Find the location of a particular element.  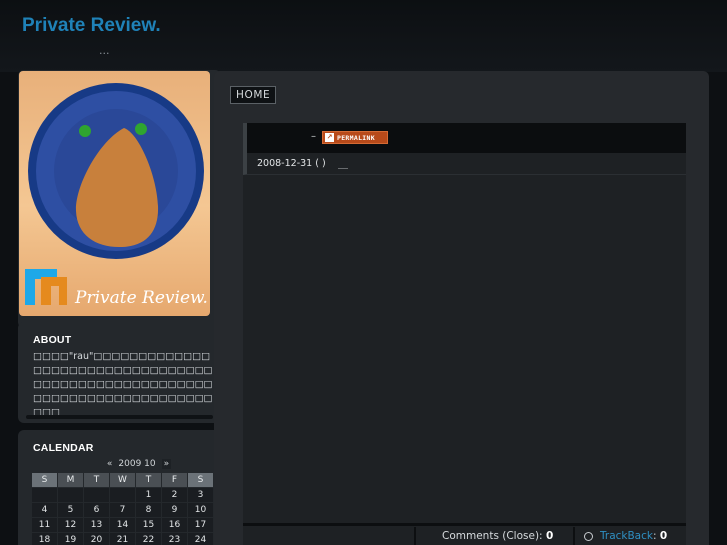

calendar-day: 22 is located at coordinates (148, 539).